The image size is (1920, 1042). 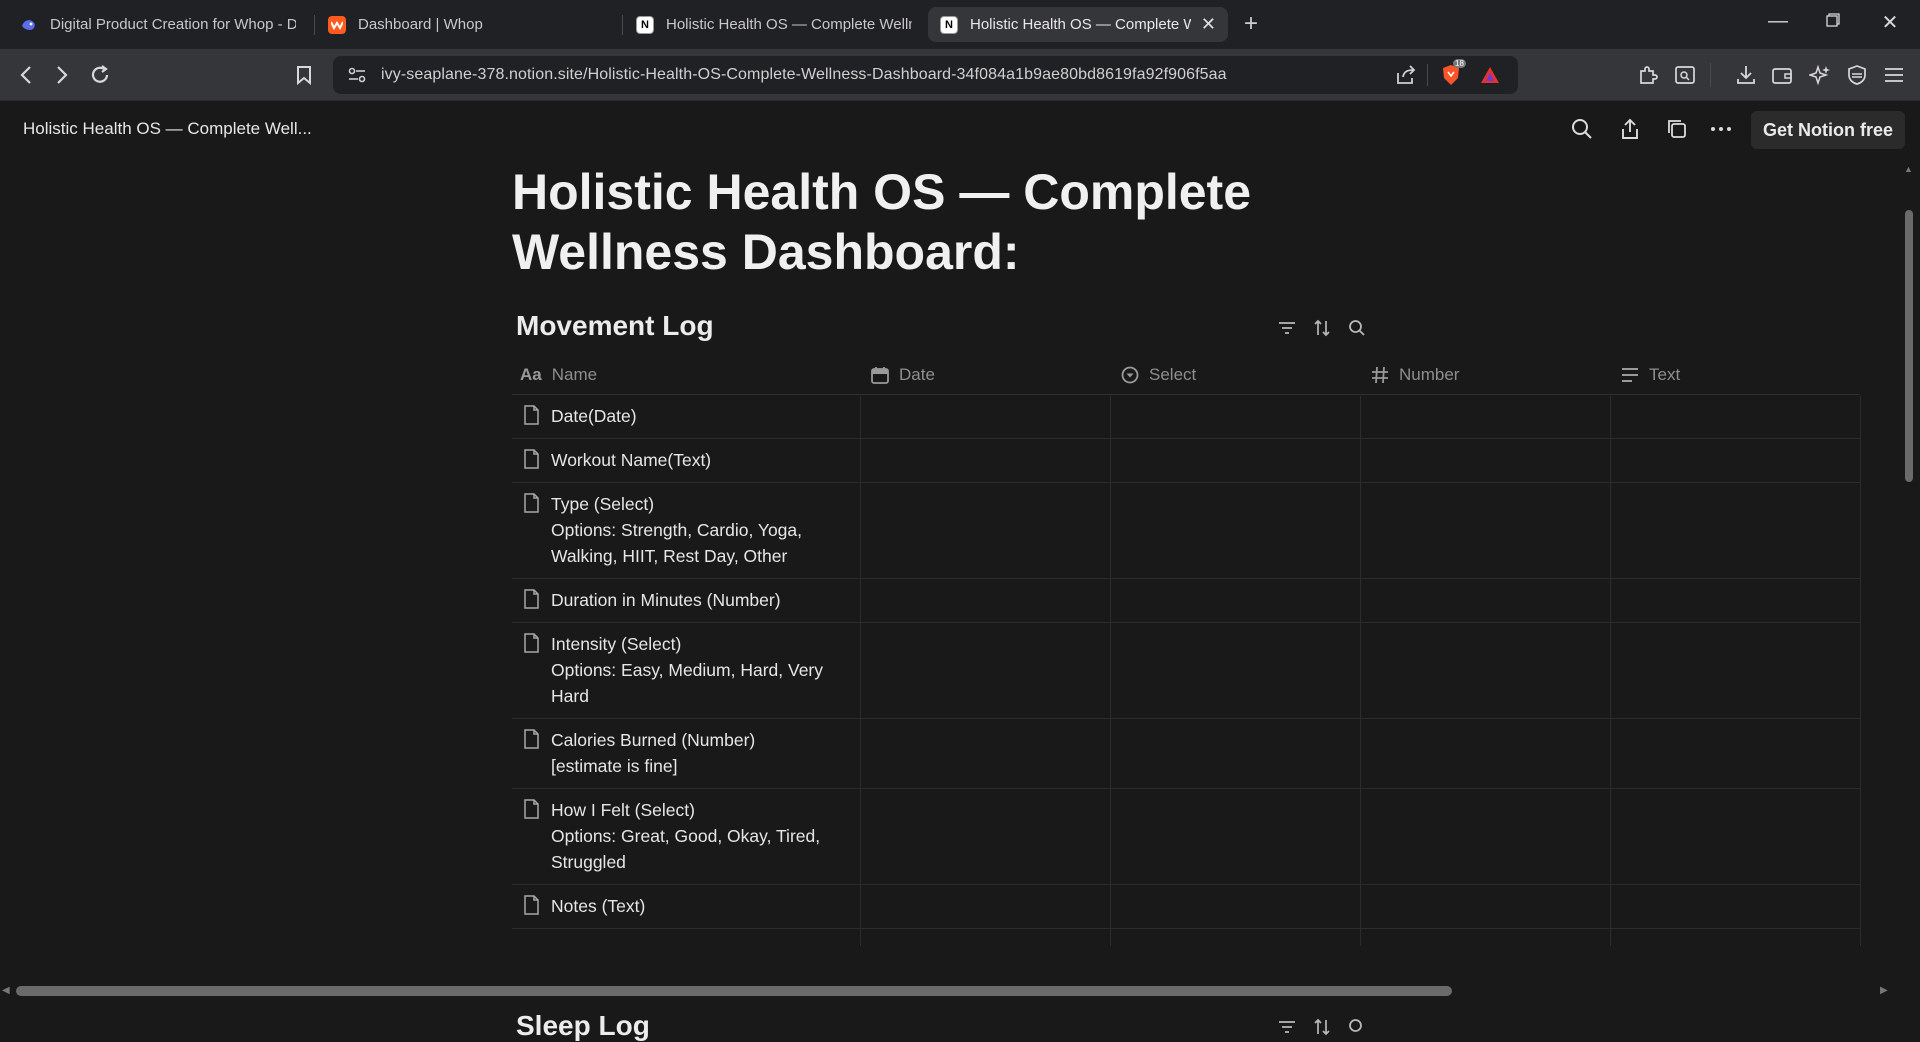 I want to click on tab-claude: Digital Product Creation for Whop - D, so click(x=158, y=24).